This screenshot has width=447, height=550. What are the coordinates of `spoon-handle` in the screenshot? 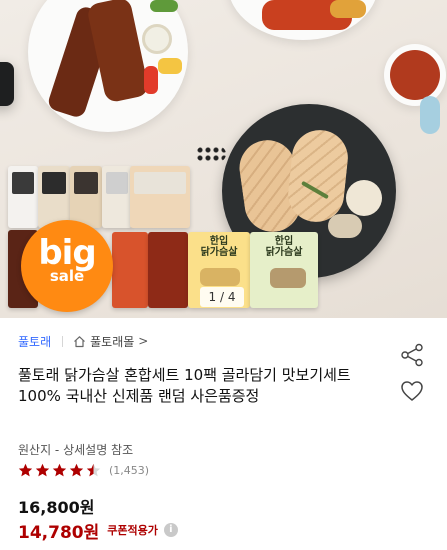 It's located at (430, 115).